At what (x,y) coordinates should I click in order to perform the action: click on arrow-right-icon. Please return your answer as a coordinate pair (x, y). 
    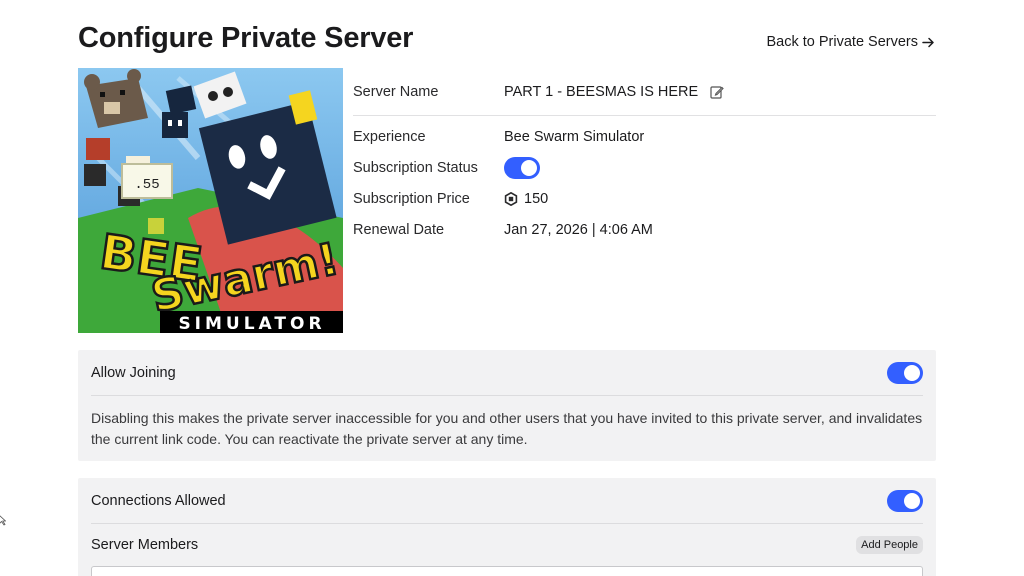
    Looking at the image, I should click on (928, 42).